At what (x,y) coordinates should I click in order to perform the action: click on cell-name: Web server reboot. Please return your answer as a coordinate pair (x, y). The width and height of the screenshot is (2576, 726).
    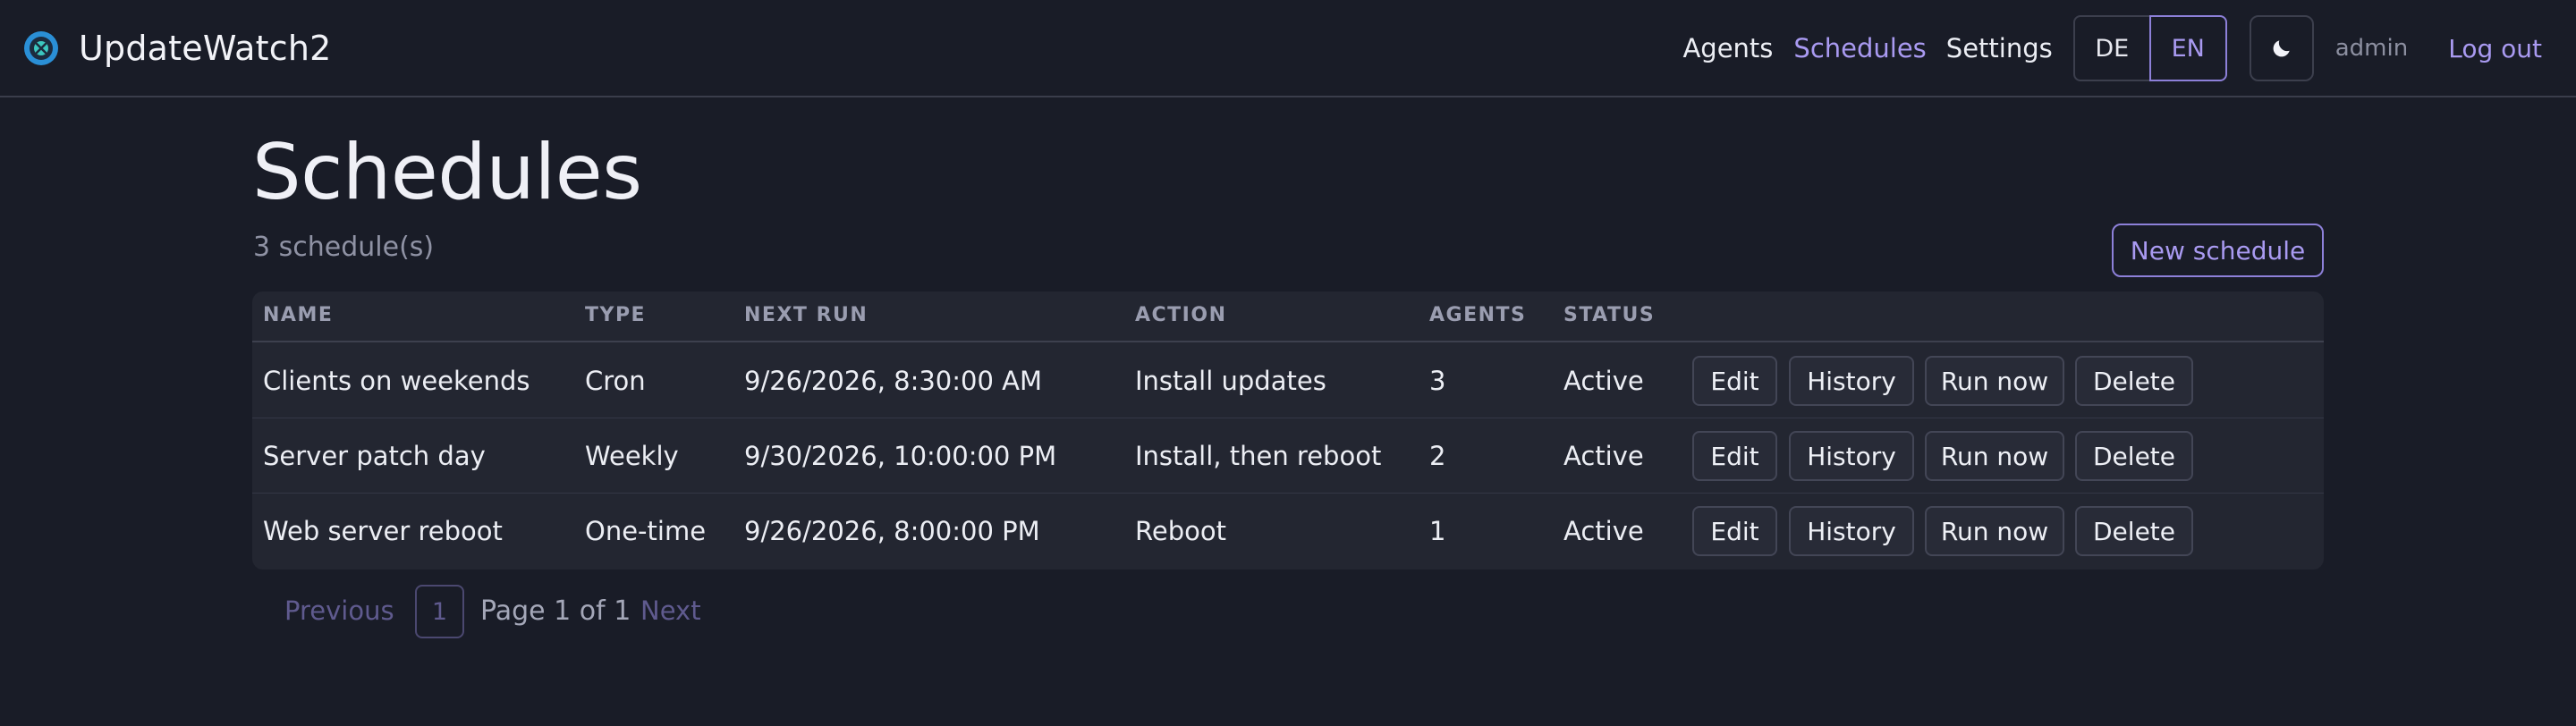
    Looking at the image, I should click on (383, 531).